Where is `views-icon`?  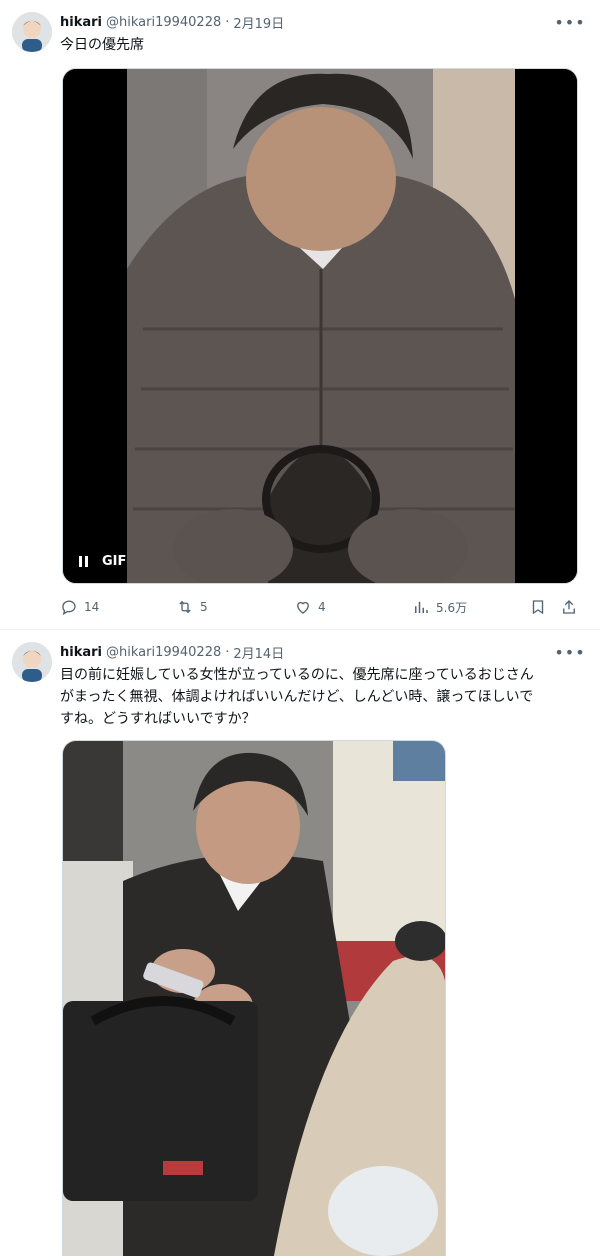
views-icon is located at coordinates (421, 607).